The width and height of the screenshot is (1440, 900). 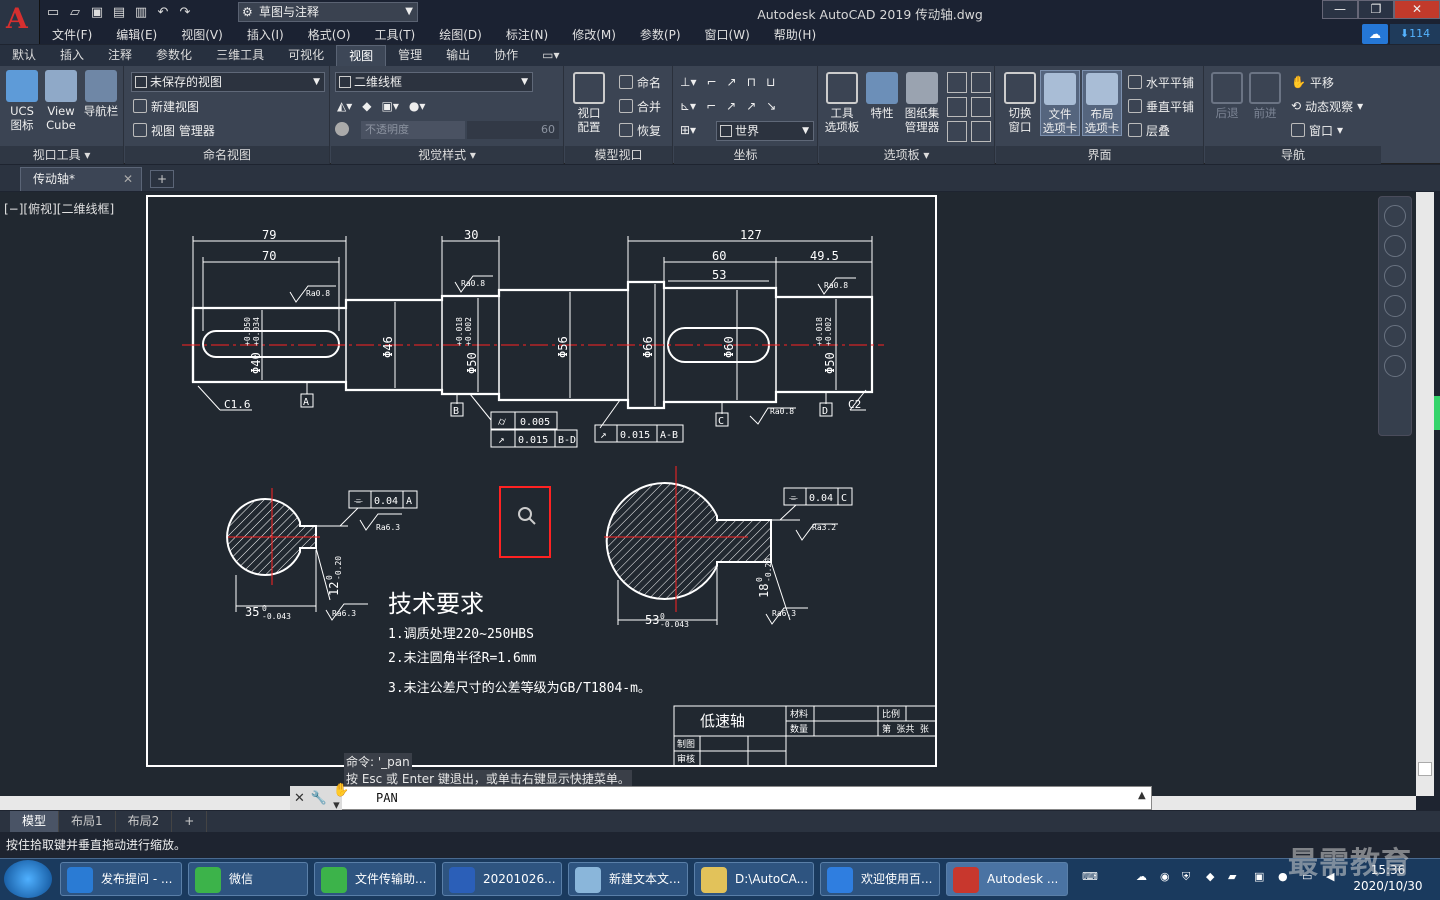 What do you see at coordinates (166, 106) in the screenshot?
I see `new-view-button: 新建视图` at bounding box center [166, 106].